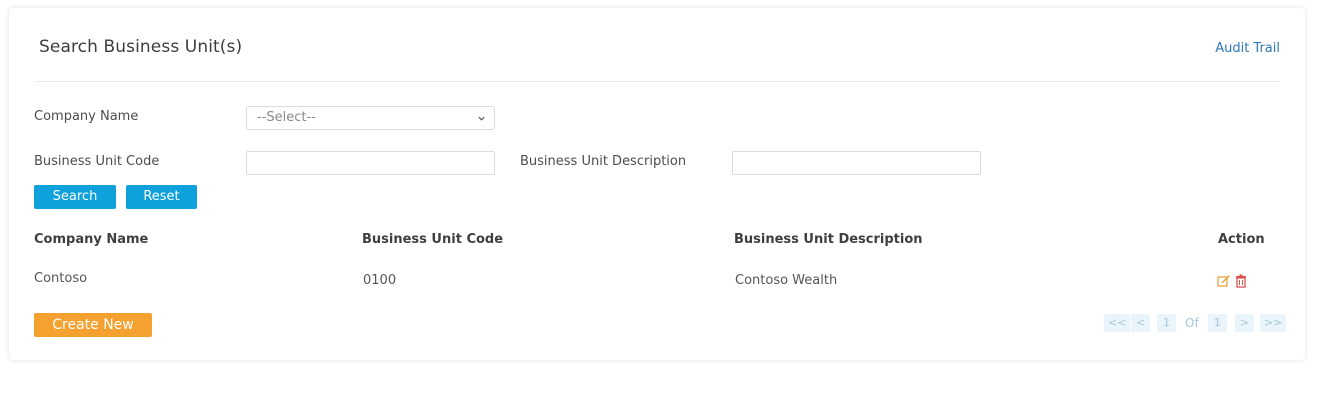 This screenshot has width=1317, height=409. What do you see at coordinates (141, 47) in the screenshot?
I see `page-title: Search Business Unit(s)` at bounding box center [141, 47].